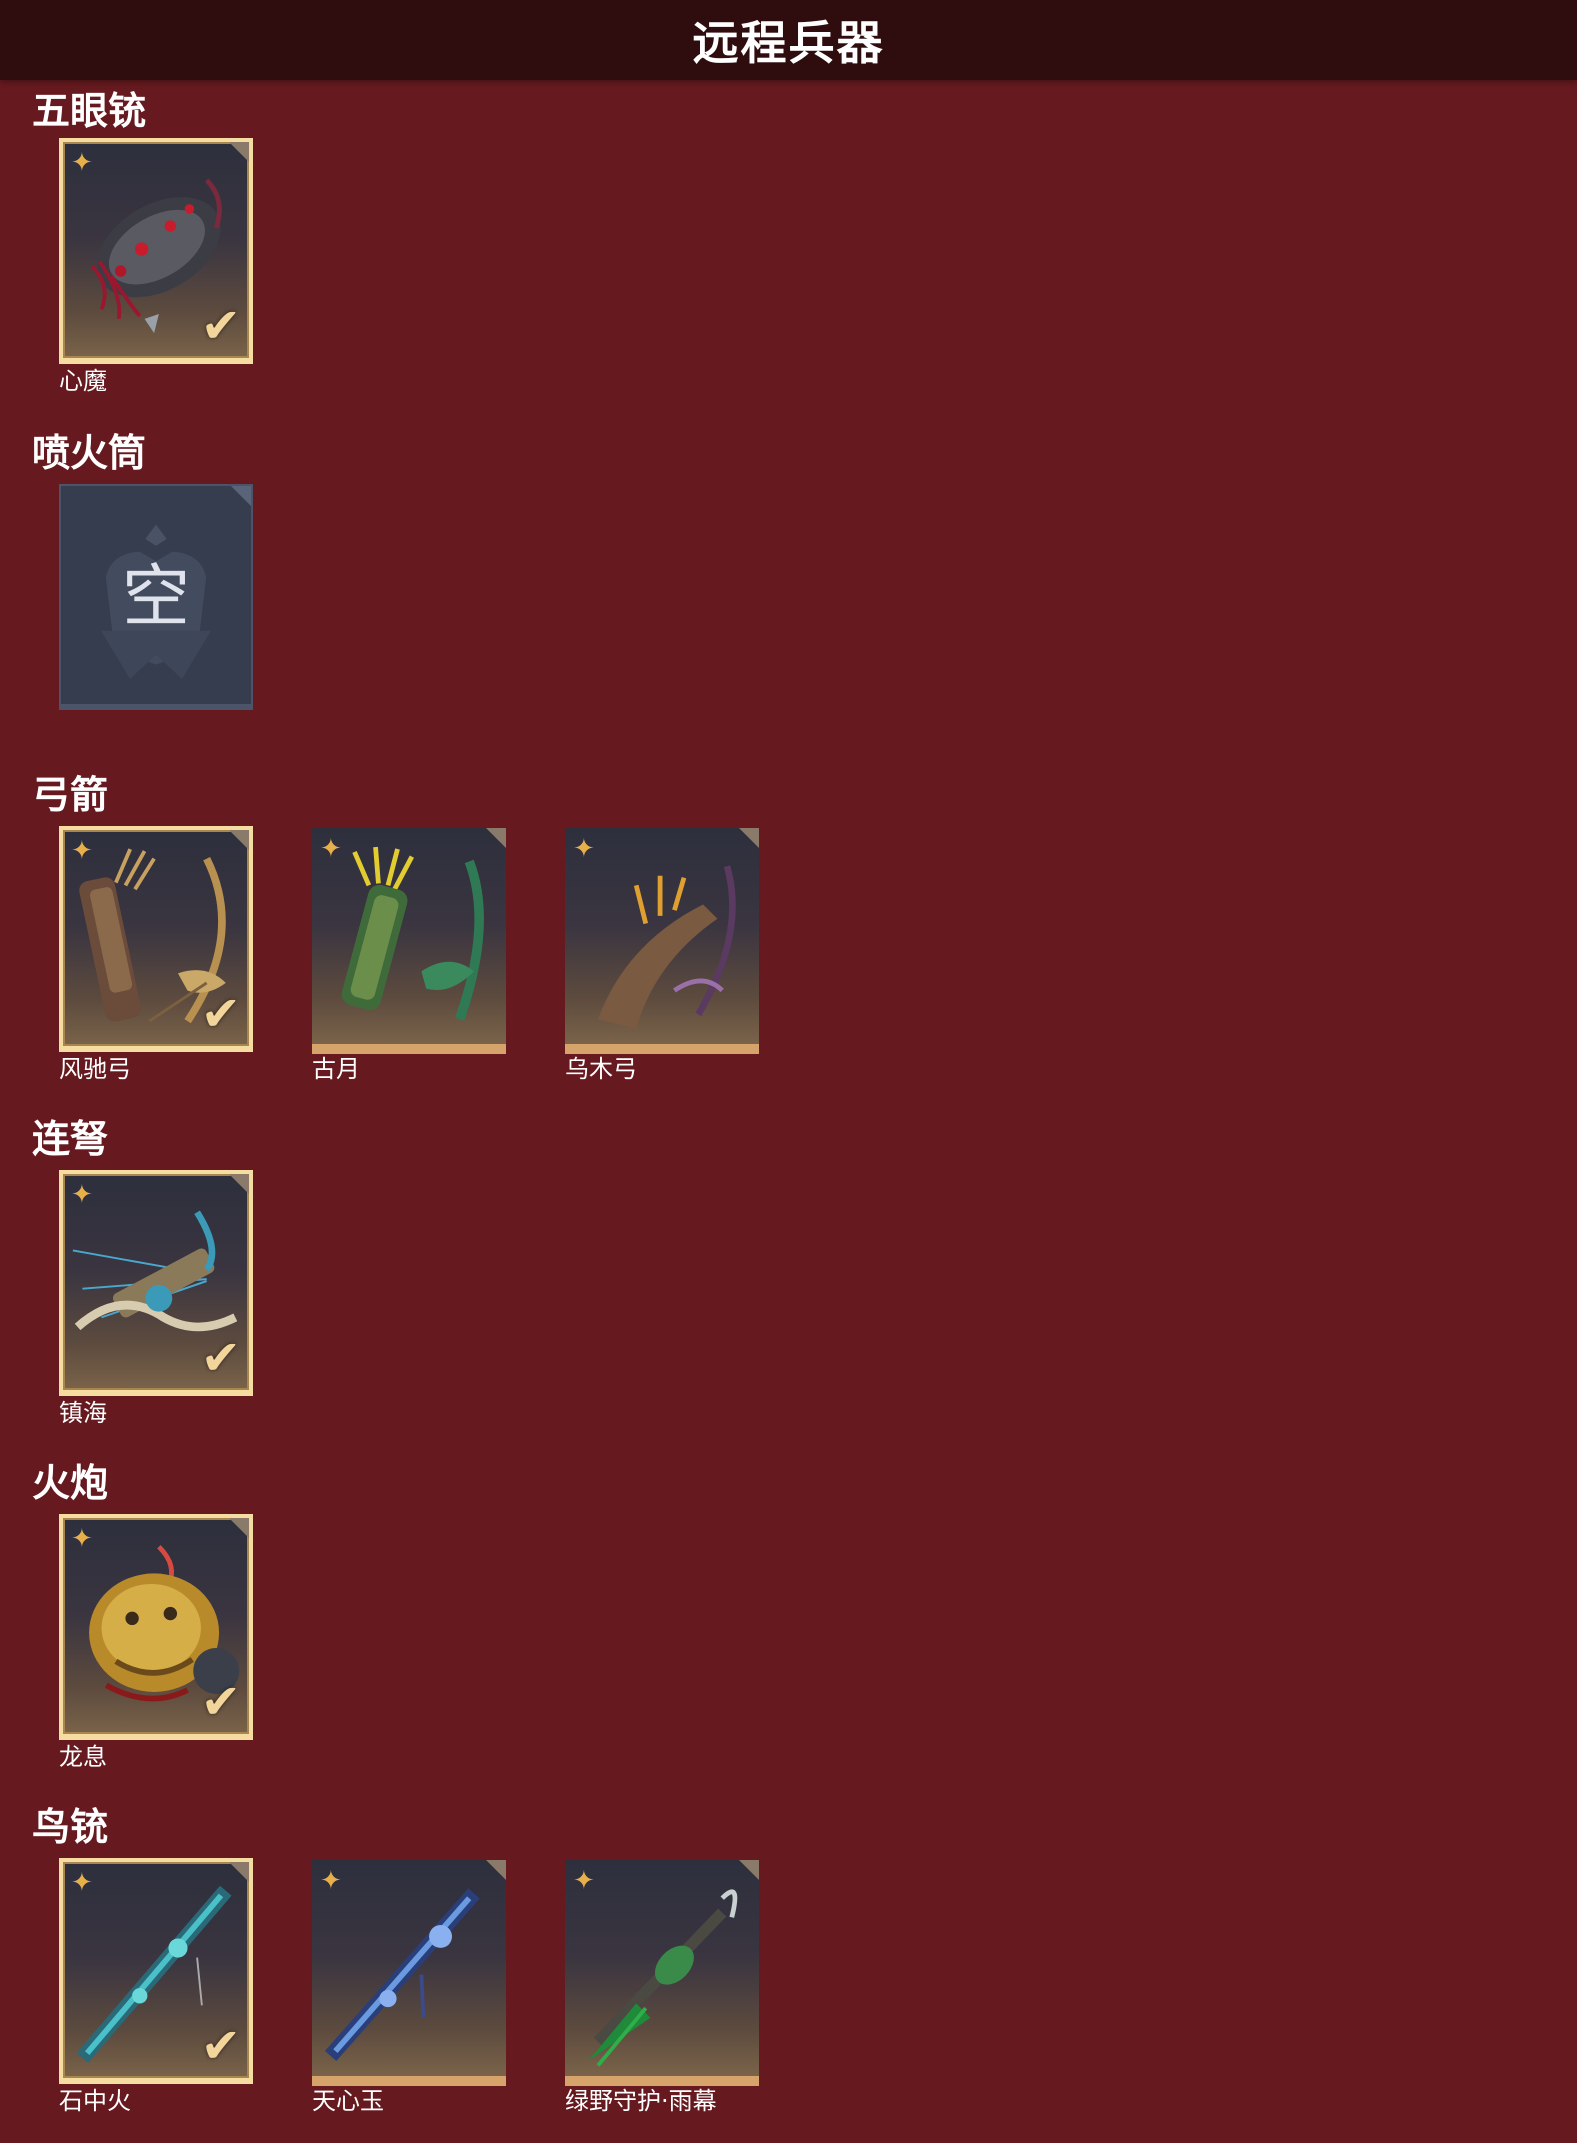  I want to click on weapon-card-fengchigong: ✦ ✔, so click(156, 939).